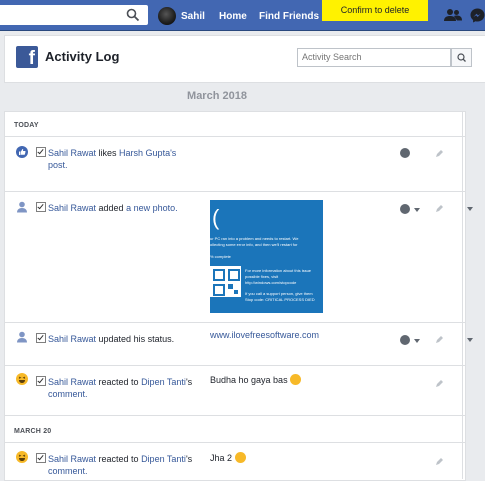 This screenshot has height=481, width=485. Describe the element at coordinates (289, 16) in the screenshot. I see `find-friends-link: Find Friends` at that location.